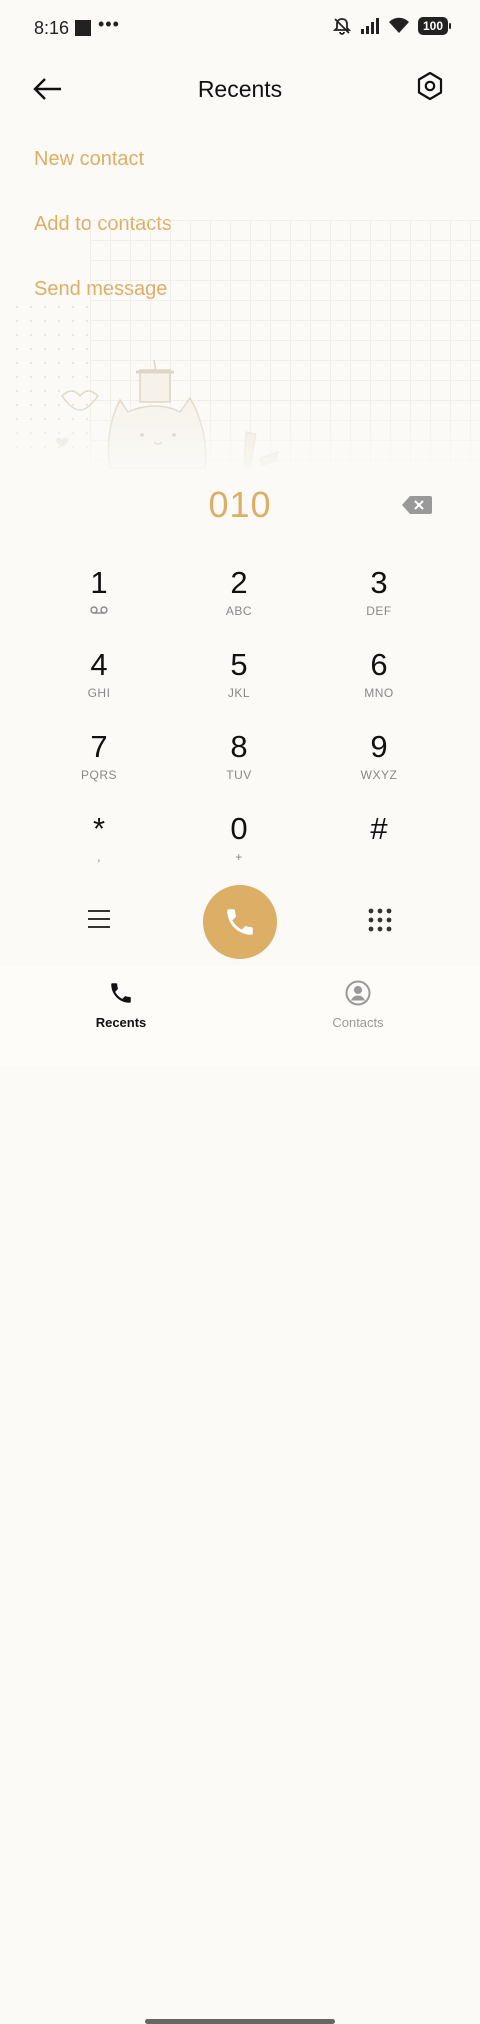 The width and height of the screenshot is (480, 2024). I want to click on key-8: 8 TUV, so click(239, 765).